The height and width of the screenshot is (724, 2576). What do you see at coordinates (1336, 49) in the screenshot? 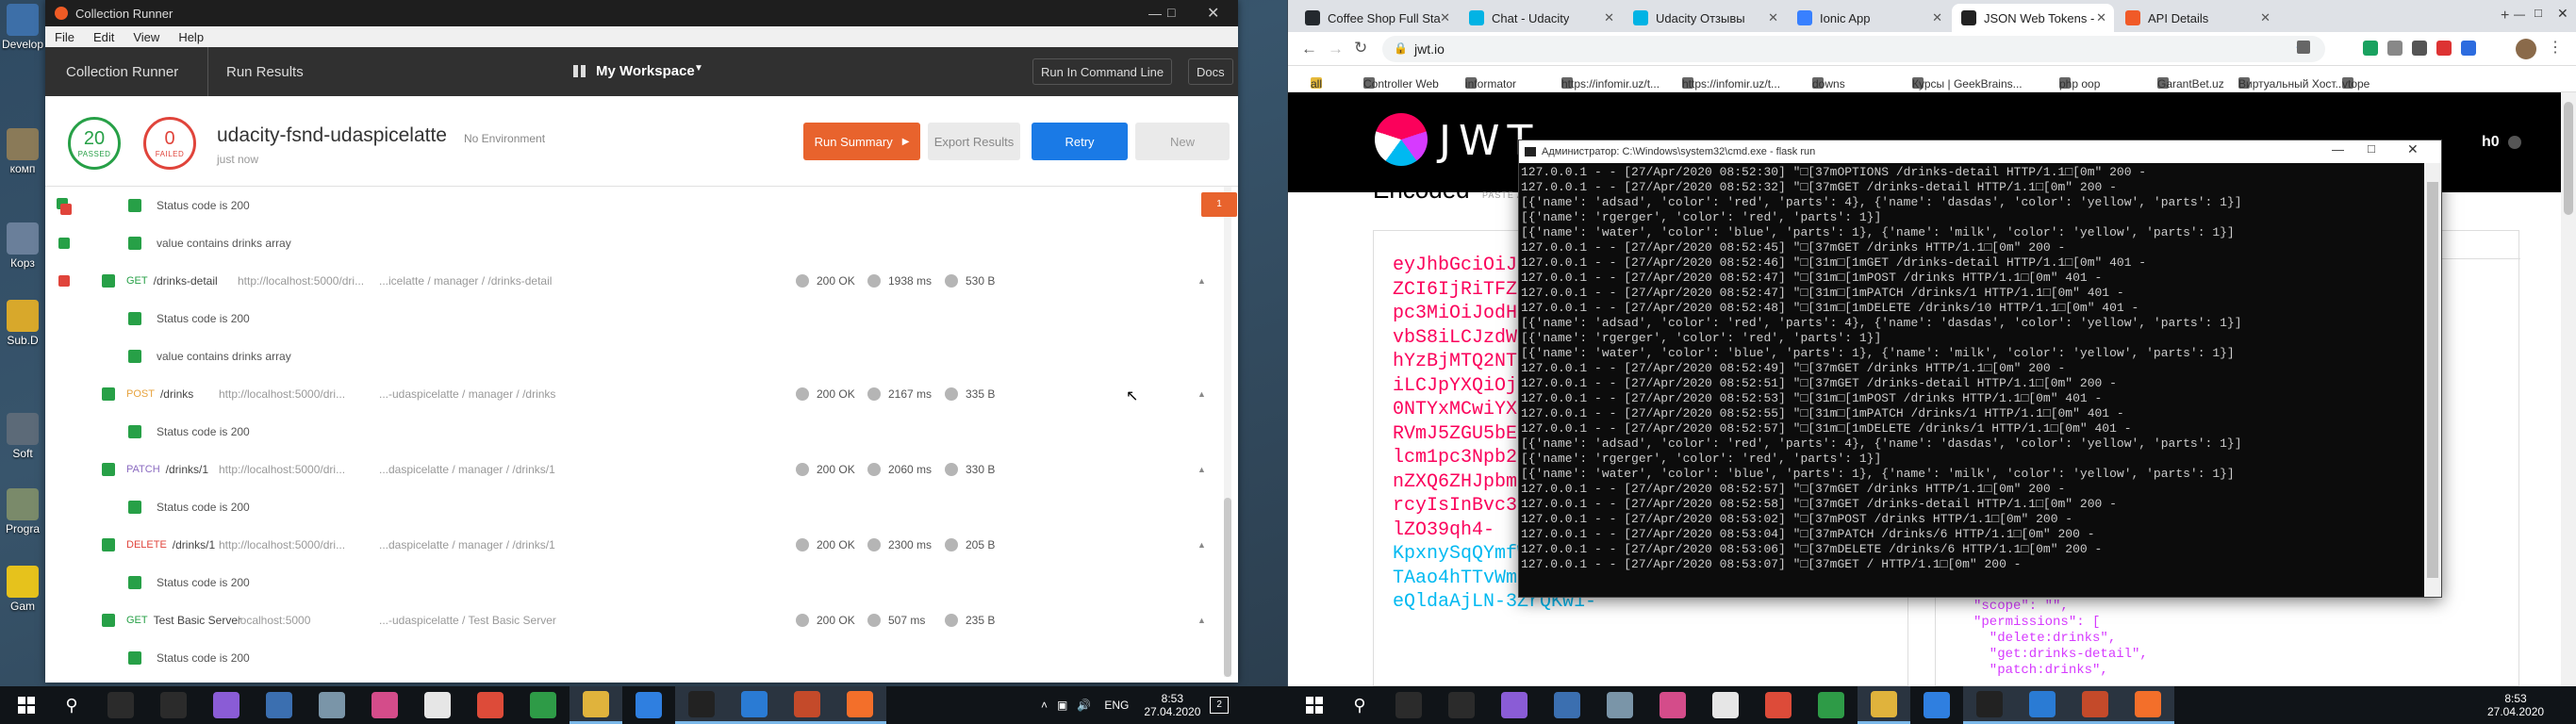
I see `forward-icon: →` at bounding box center [1336, 49].